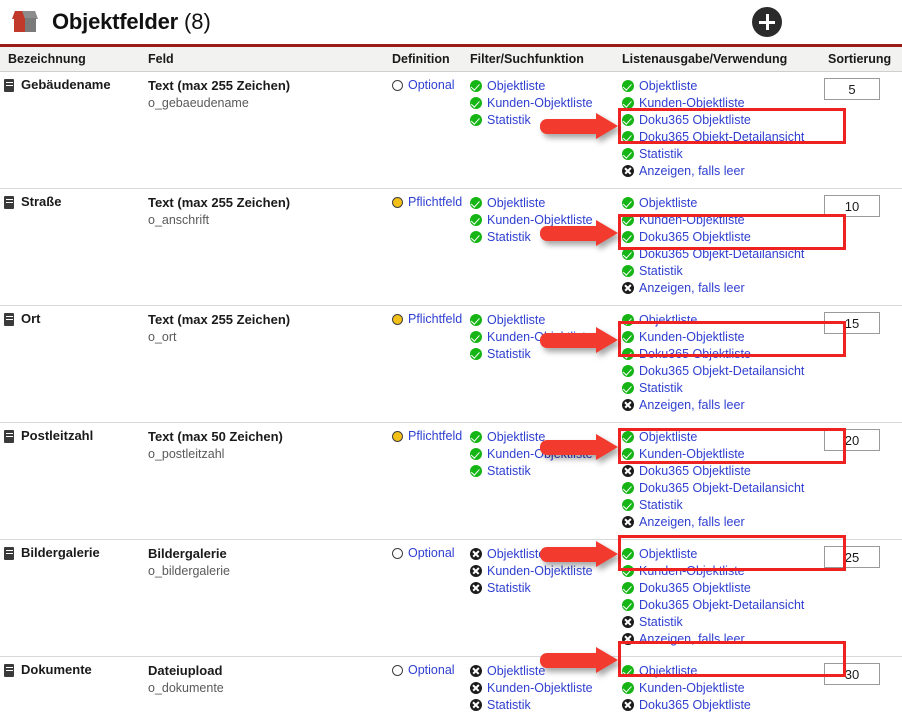 Image resolution: width=902 pixels, height=712 pixels. Describe the element at coordinates (427, 59) in the screenshot. I see `column-header-definition: Definition` at that location.